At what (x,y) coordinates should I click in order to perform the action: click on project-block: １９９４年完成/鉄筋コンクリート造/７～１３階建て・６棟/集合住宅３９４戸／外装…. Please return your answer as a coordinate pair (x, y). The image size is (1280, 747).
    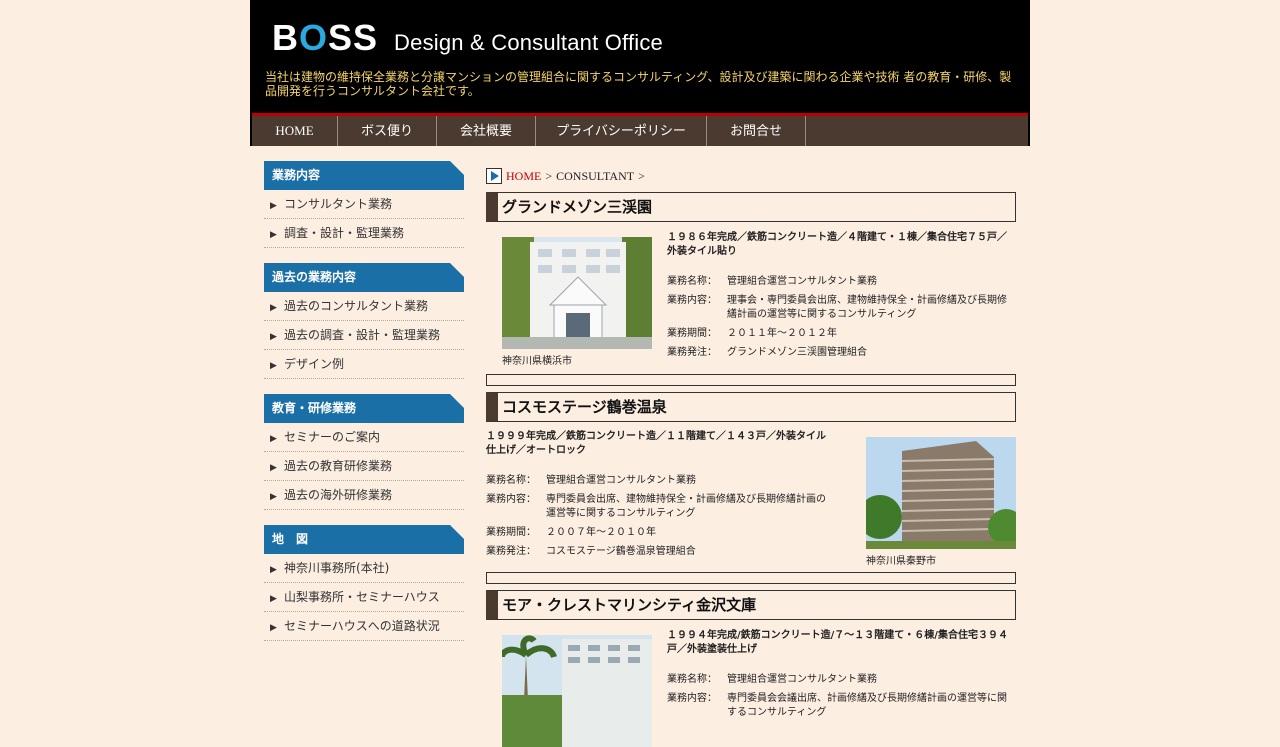
    Looking at the image, I should click on (751, 683).